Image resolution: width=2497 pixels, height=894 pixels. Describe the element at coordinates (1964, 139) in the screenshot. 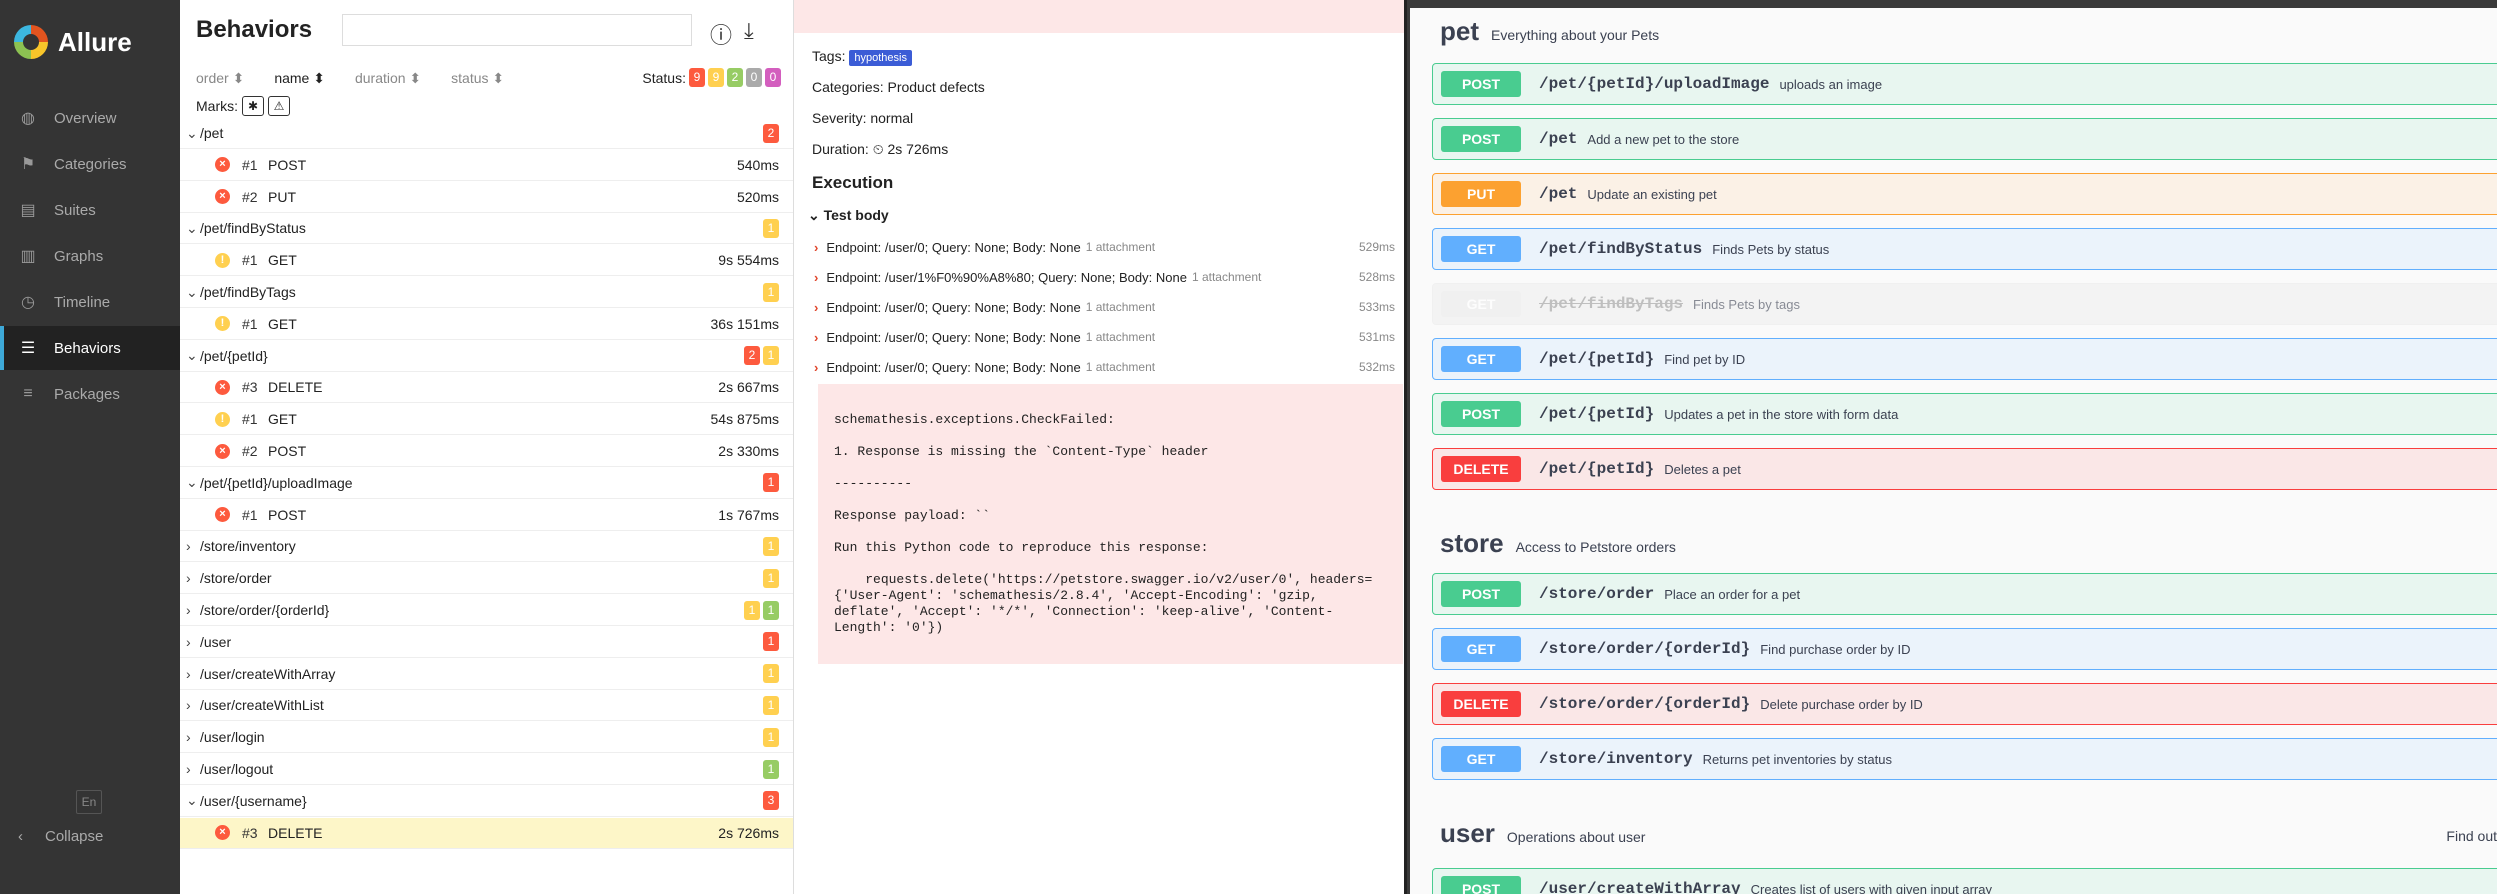

I see `operation-post: POST/pet Add a new pet to the store` at that location.